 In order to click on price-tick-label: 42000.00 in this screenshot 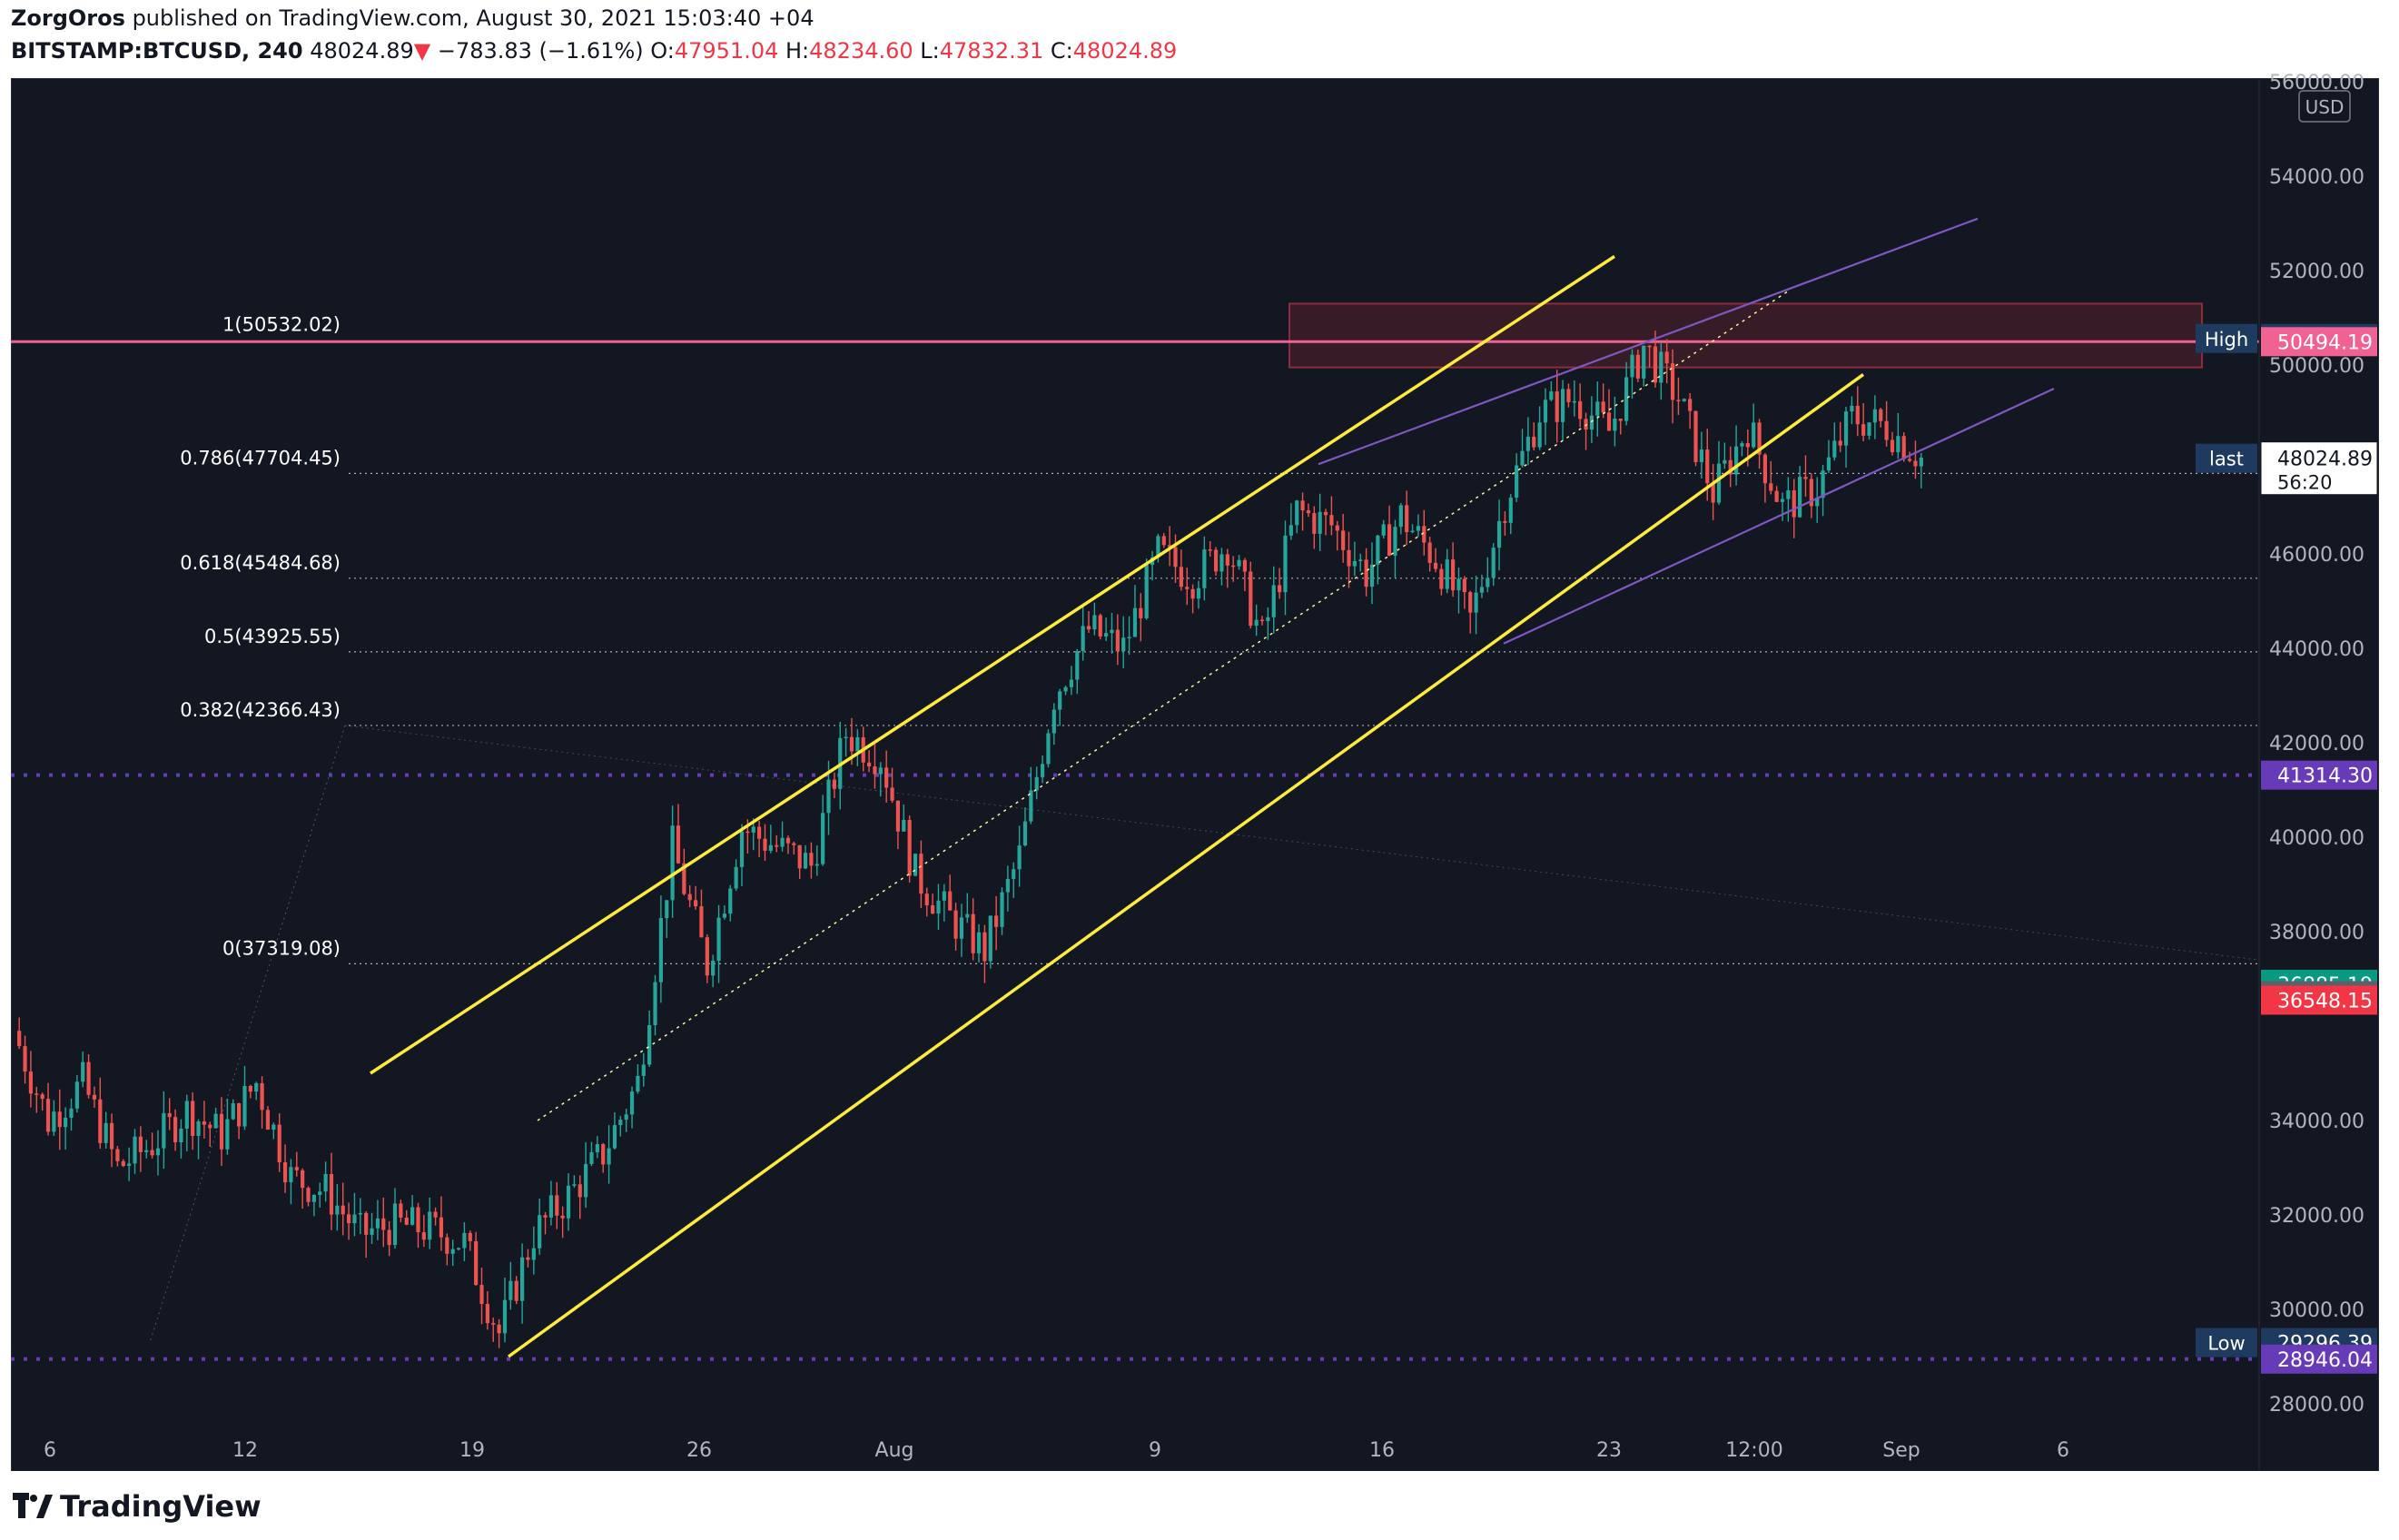, I will do `click(2317, 744)`.